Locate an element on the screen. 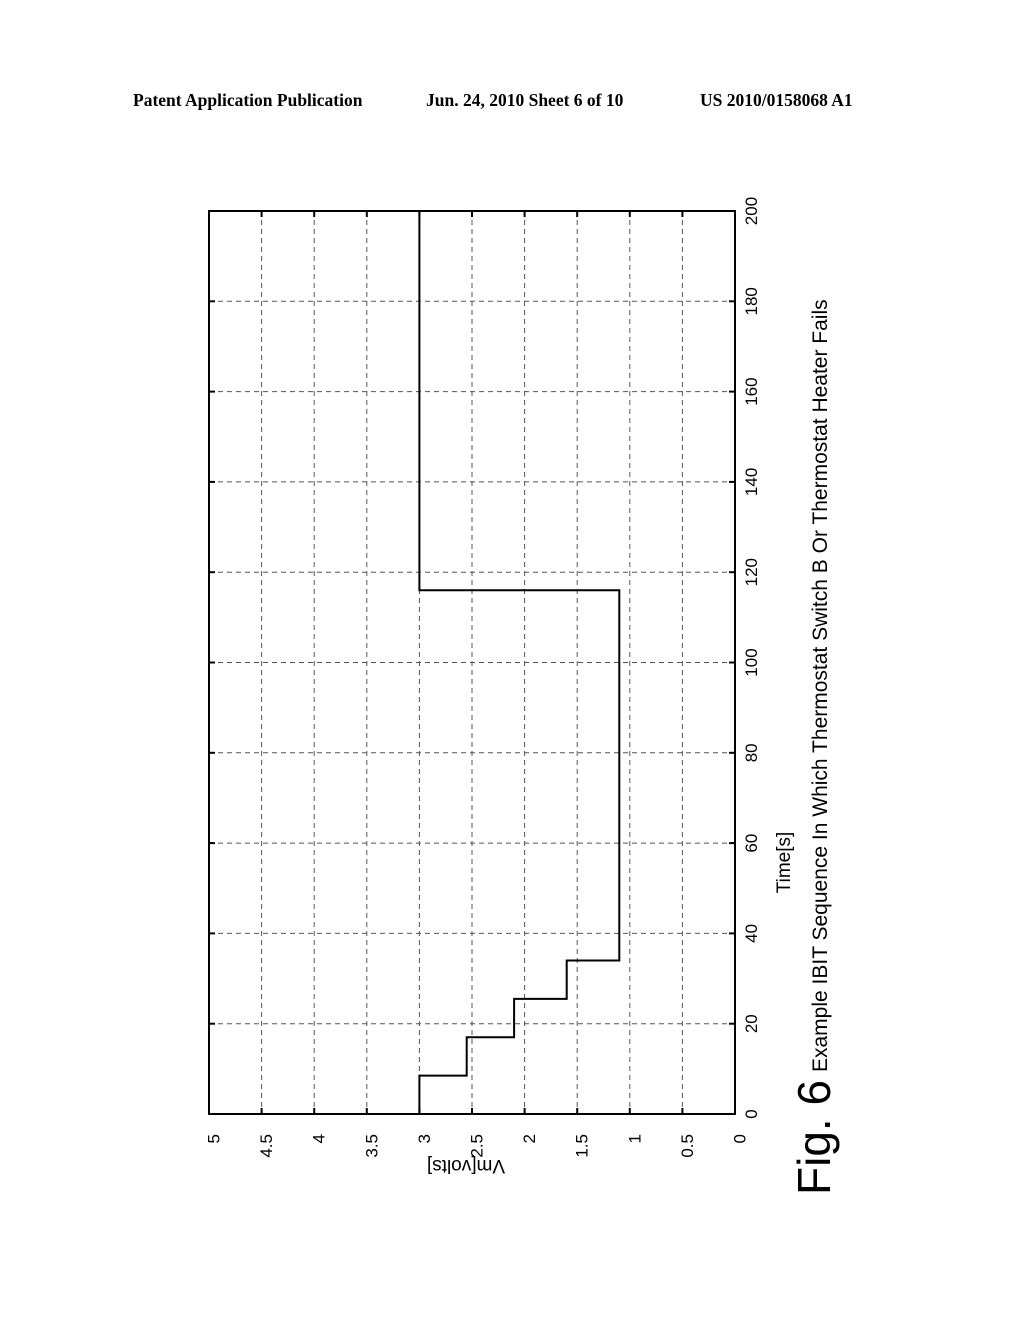 This screenshot has height=1320, width=1024. tick-label-time: 140 is located at coordinates (751, 482).